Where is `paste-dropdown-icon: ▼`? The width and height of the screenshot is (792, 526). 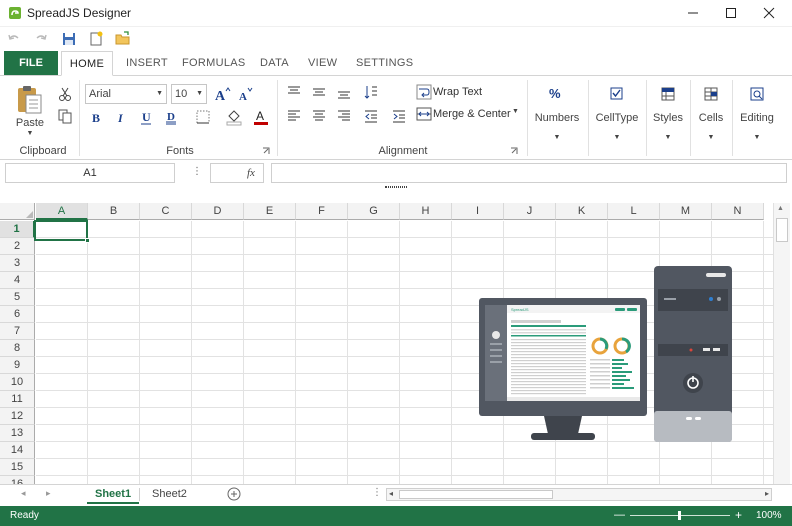 paste-dropdown-icon: ▼ is located at coordinates (30, 133).